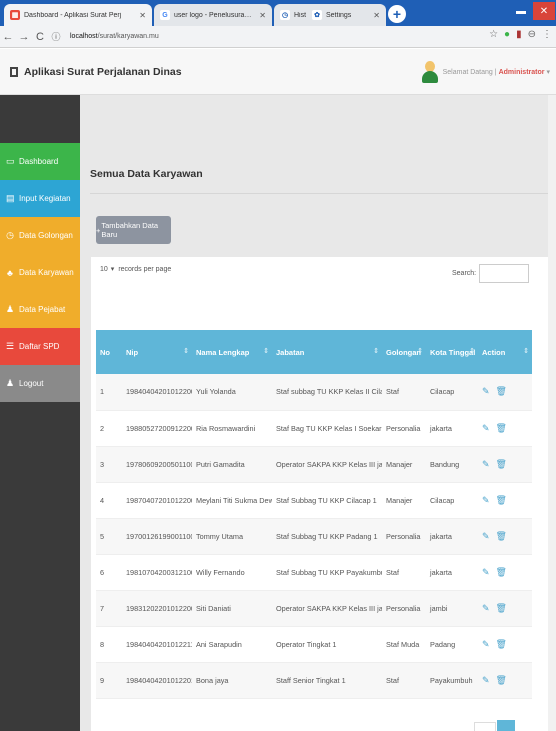  What do you see at coordinates (232, 352) in the screenshot?
I see `column-header-nama: Nama Lengkap ⇕` at bounding box center [232, 352].